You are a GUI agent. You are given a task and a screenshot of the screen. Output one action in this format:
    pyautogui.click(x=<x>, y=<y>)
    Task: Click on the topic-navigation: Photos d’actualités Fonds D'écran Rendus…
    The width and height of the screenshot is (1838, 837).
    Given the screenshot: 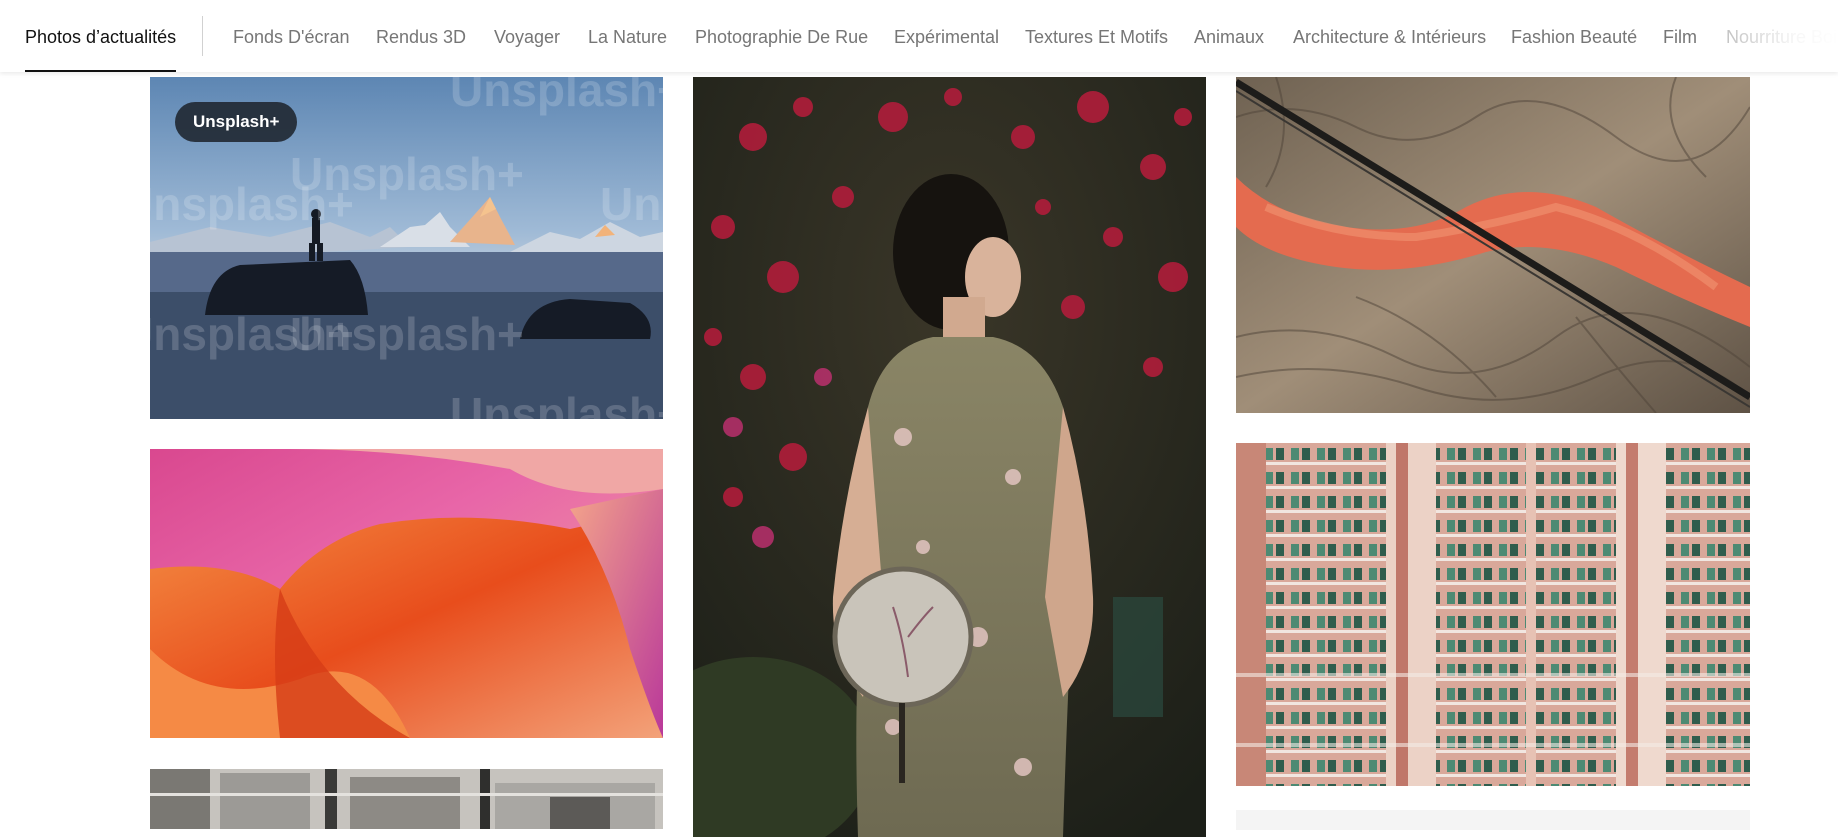 What is the action you would take?
    pyautogui.click(x=919, y=36)
    